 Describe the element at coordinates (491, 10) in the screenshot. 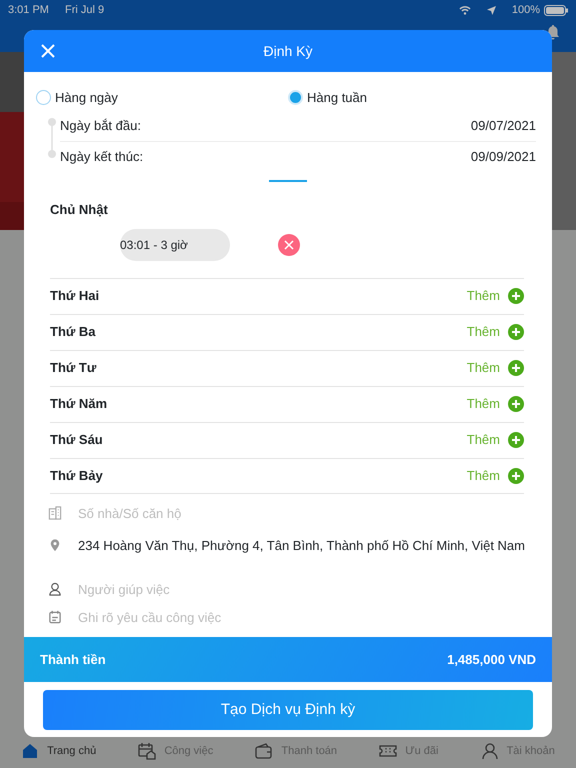

I see `location-arrow-icon` at that location.